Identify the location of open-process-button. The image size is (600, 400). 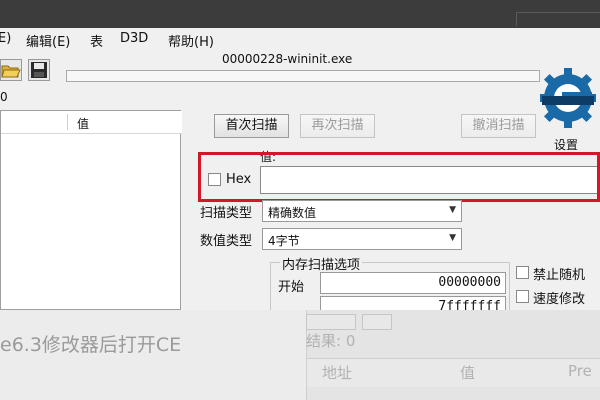
(11, 70).